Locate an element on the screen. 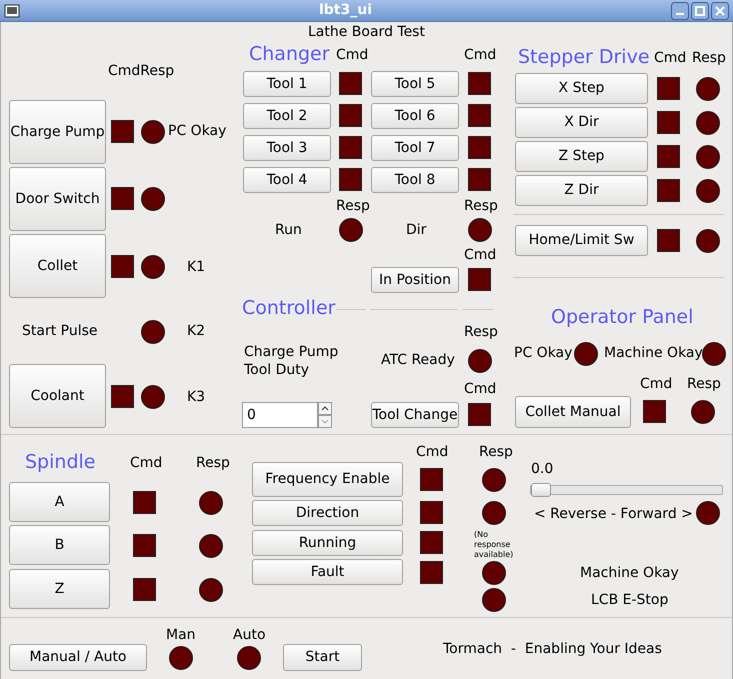 The image size is (733, 679). window-title: lbt3_ui is located at coordinates (346, 10).